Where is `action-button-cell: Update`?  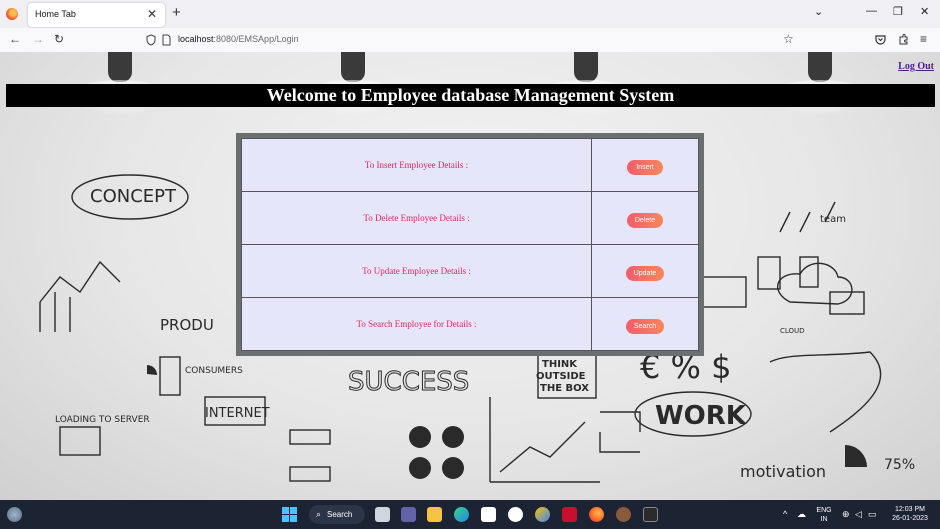 action-button-cell: Update is located at coordinates (645, 271).